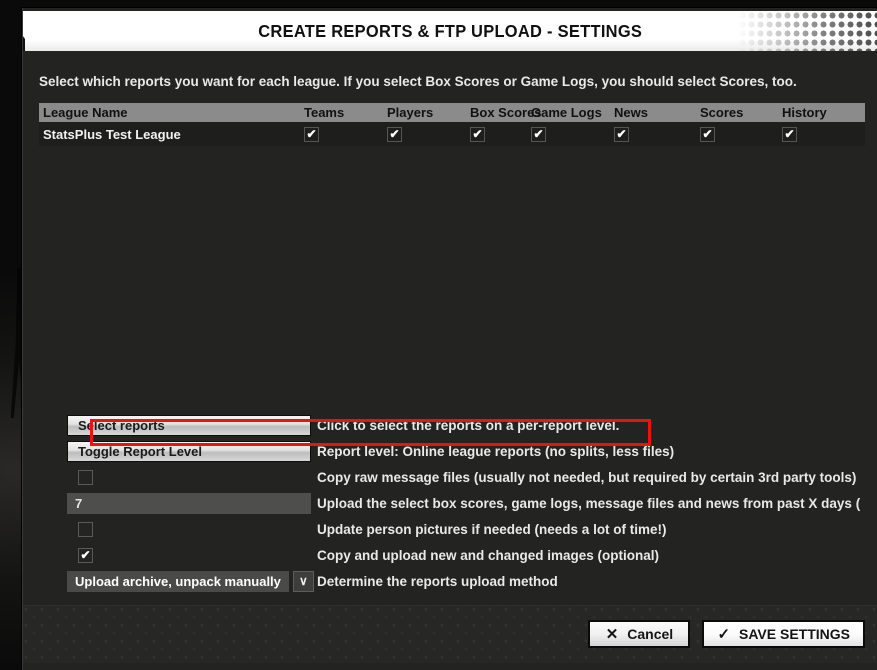 The height and width of the screenshot is (670, 877). I want to click on checkbox-copy-raw-message-files: ✔, so click(85, 477).